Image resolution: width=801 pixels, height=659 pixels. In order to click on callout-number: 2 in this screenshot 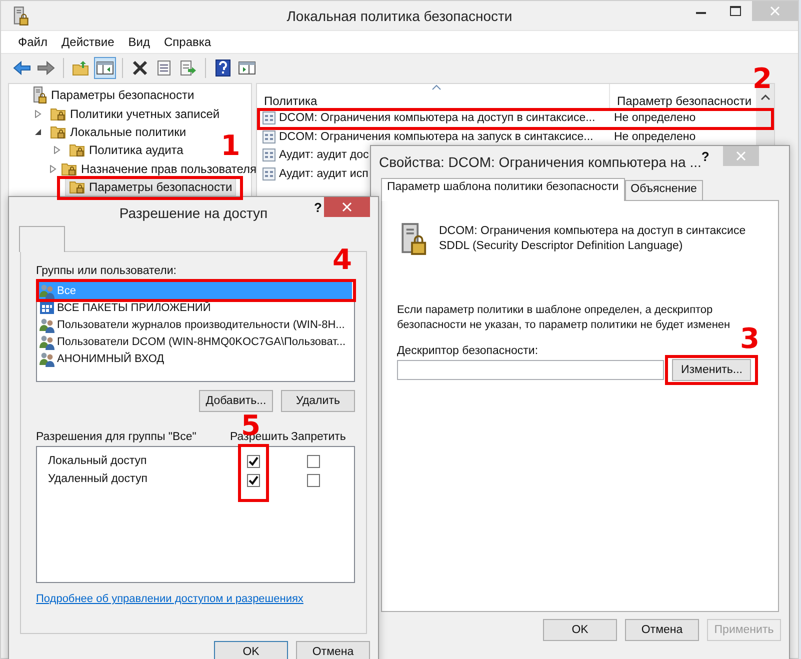, I will do `click(762, 79)`.